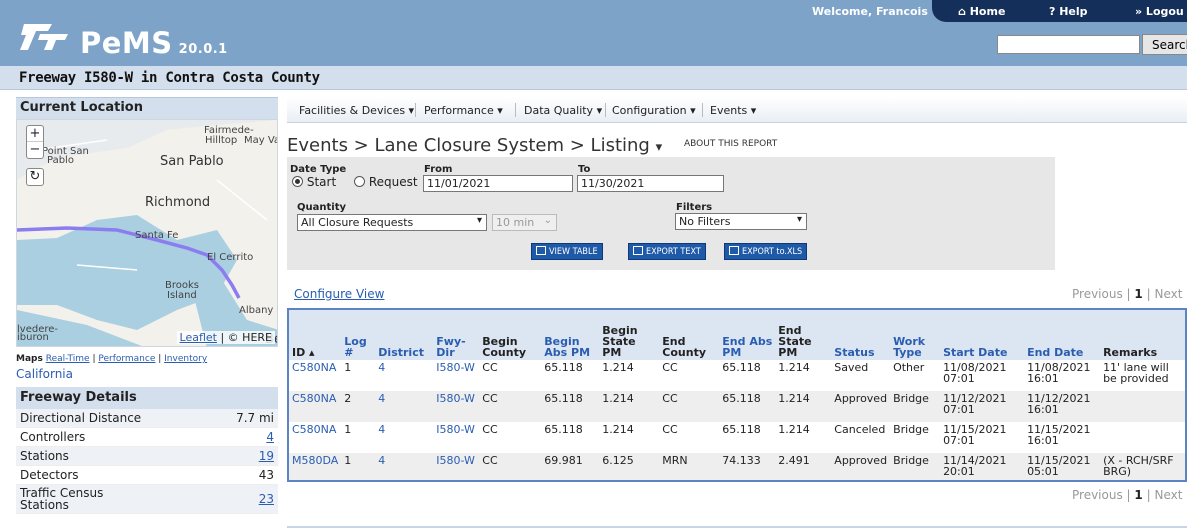 This screenshot has width=1187, height=531. Describe the element at coordinates (659, 147) in the screenshot. I see `breadcrumb-menu-caret: ▾` at that location.